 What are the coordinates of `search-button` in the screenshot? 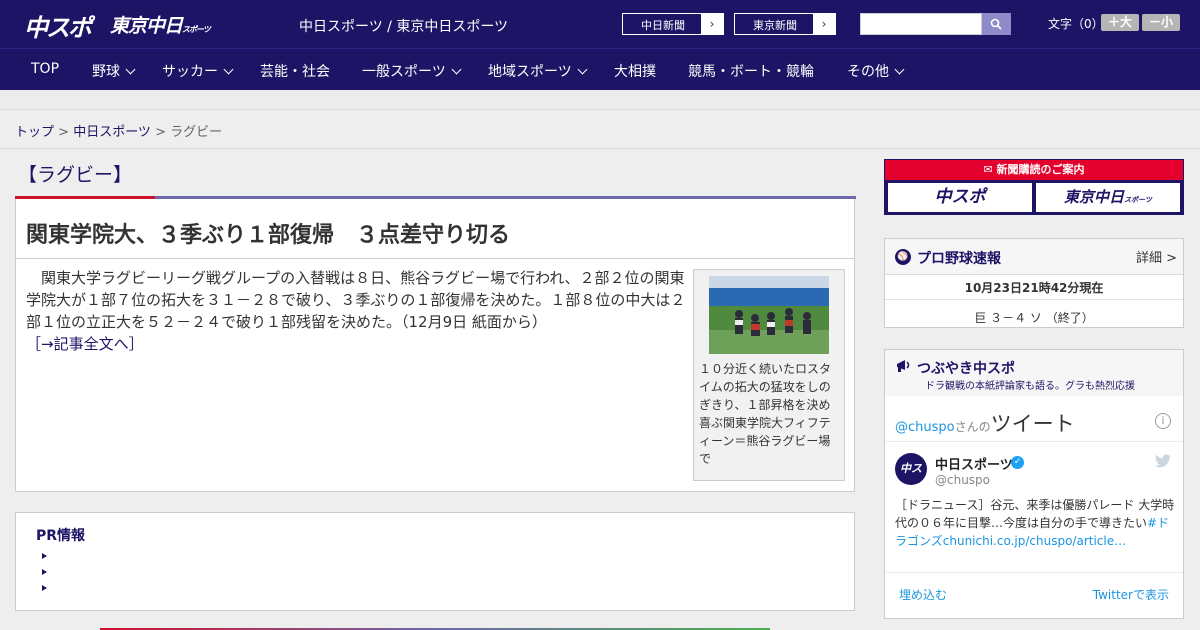 It's located at (996, 24).